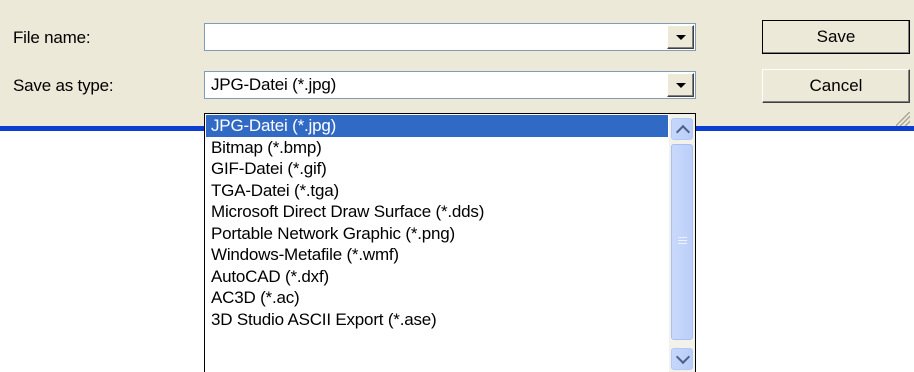 The width and height of the screenshot is (914, 372). What do you see at coordinates (52, 37) in the screenshot?
I see `filename-label: File name:` at bounding box center [52, 37].